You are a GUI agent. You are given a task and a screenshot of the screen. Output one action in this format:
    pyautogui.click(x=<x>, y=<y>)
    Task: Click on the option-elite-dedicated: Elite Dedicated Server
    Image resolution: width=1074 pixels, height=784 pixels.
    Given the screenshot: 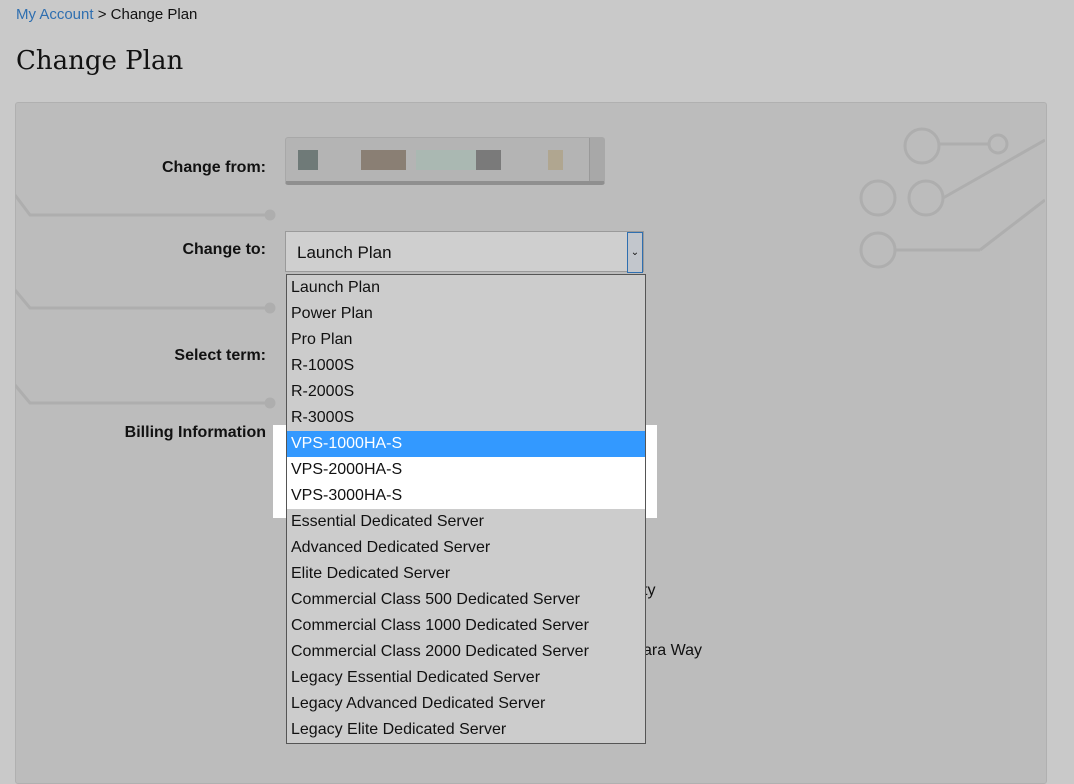 What is the action you would take?
    pyautogui.click(x=466, y=574)
    